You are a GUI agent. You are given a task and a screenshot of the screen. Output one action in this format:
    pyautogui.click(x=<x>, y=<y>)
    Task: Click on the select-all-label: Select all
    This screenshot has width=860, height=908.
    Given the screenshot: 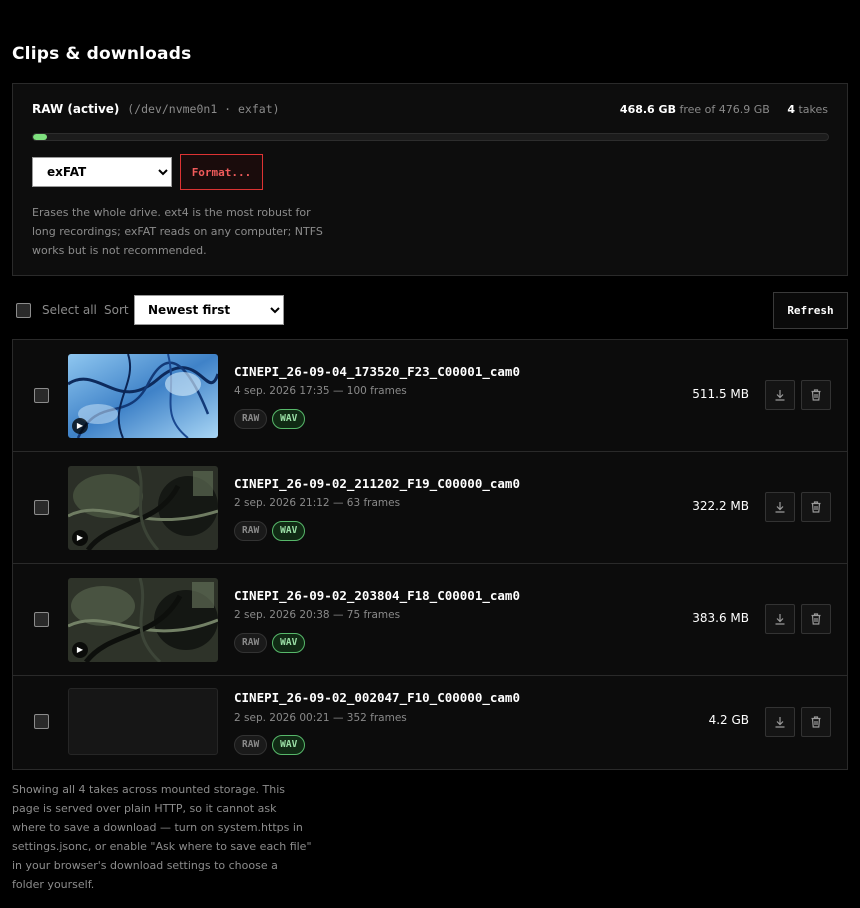 What is the action you would take?
    pyautogui.click(x=69, y=310)
    